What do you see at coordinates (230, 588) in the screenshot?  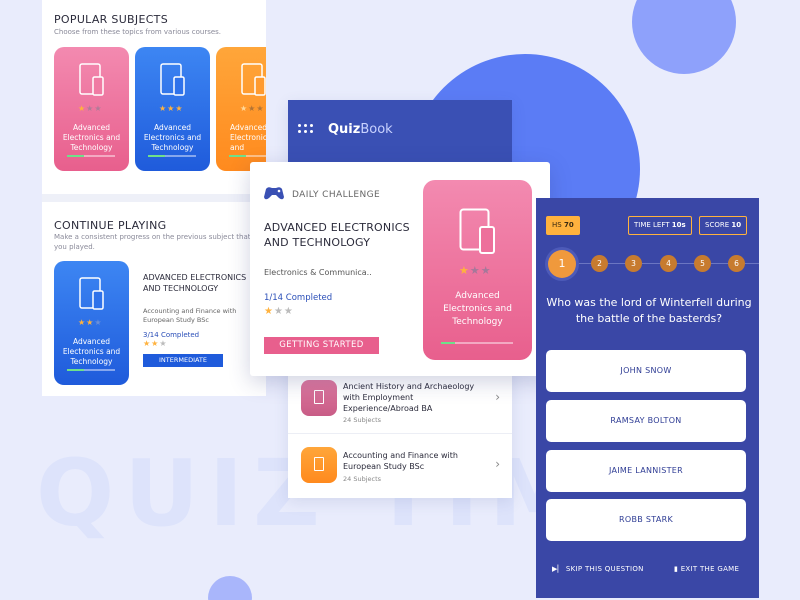 I see `bg-circle-bottom` at bounding box center [230, 588].